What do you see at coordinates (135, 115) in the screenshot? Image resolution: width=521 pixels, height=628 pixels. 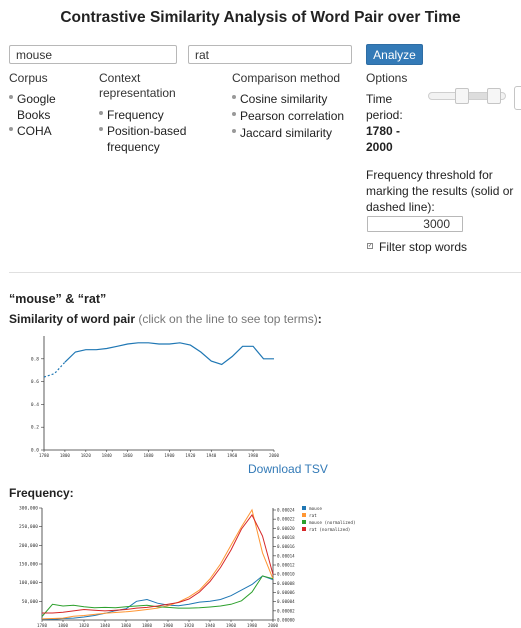 I see `context-option-label: Frequency` at bounding box center [135, 115].